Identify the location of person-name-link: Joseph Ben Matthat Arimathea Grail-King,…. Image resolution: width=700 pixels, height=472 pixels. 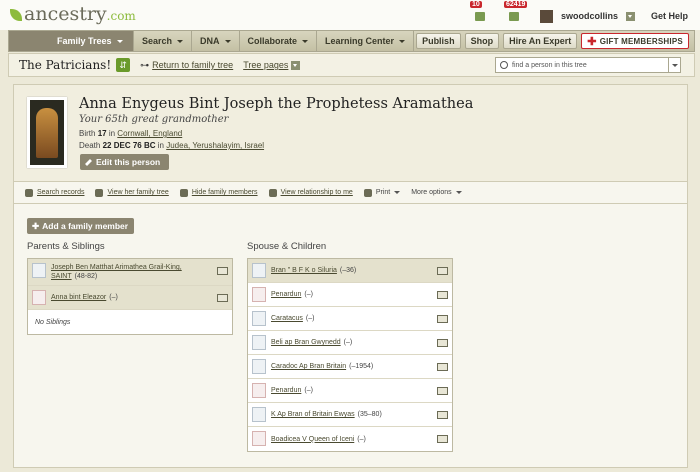
(116, 272).